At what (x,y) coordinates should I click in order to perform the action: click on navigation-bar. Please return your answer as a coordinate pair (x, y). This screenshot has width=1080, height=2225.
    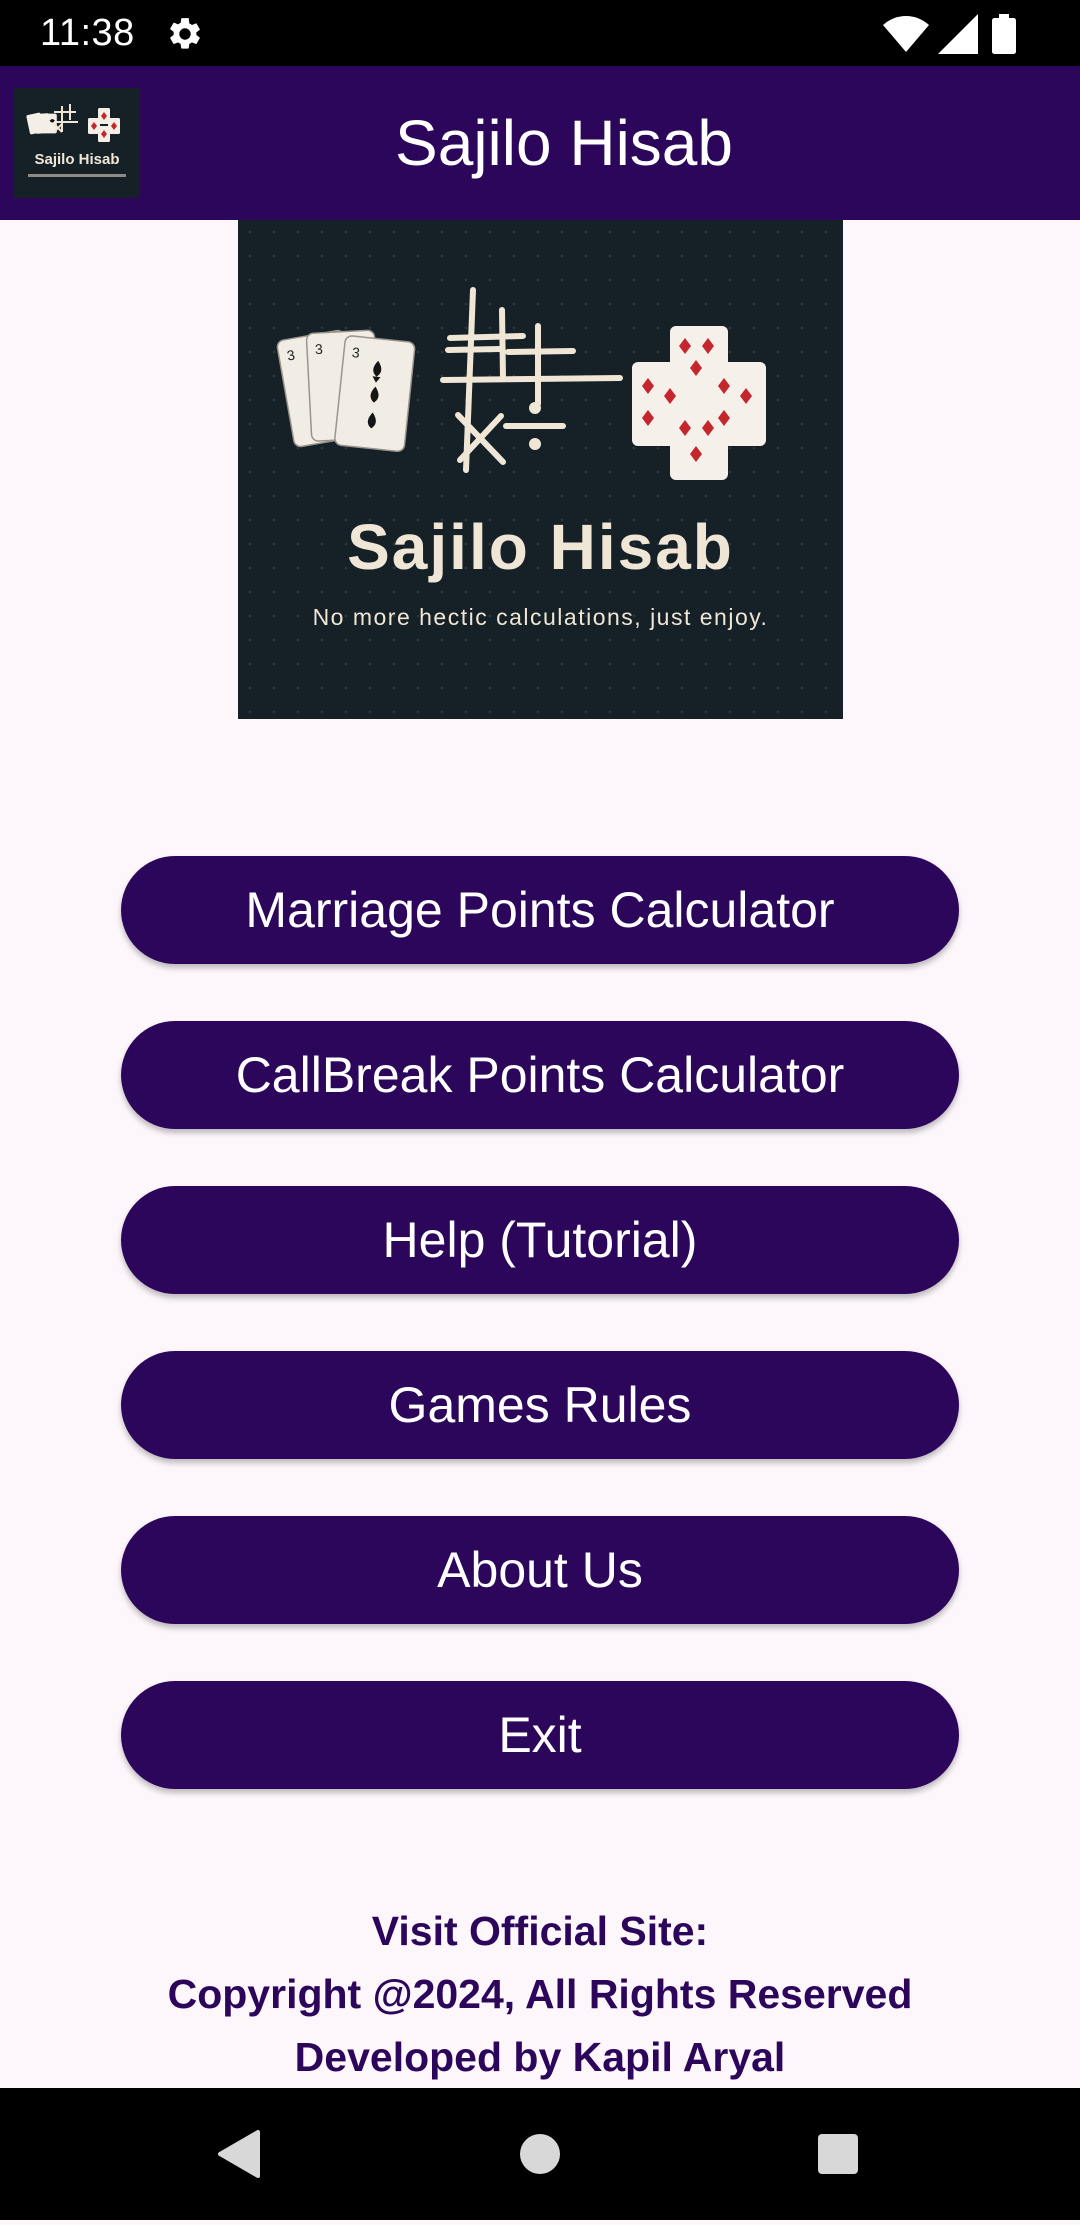
    Looking at the image, I should click on (540, 2154).